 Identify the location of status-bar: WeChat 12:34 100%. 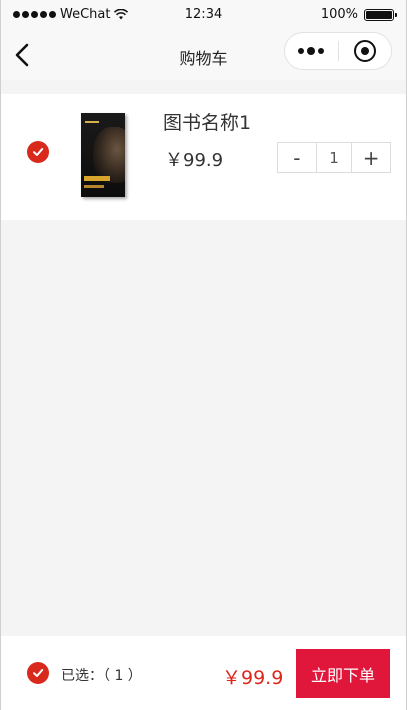
(203, 15).